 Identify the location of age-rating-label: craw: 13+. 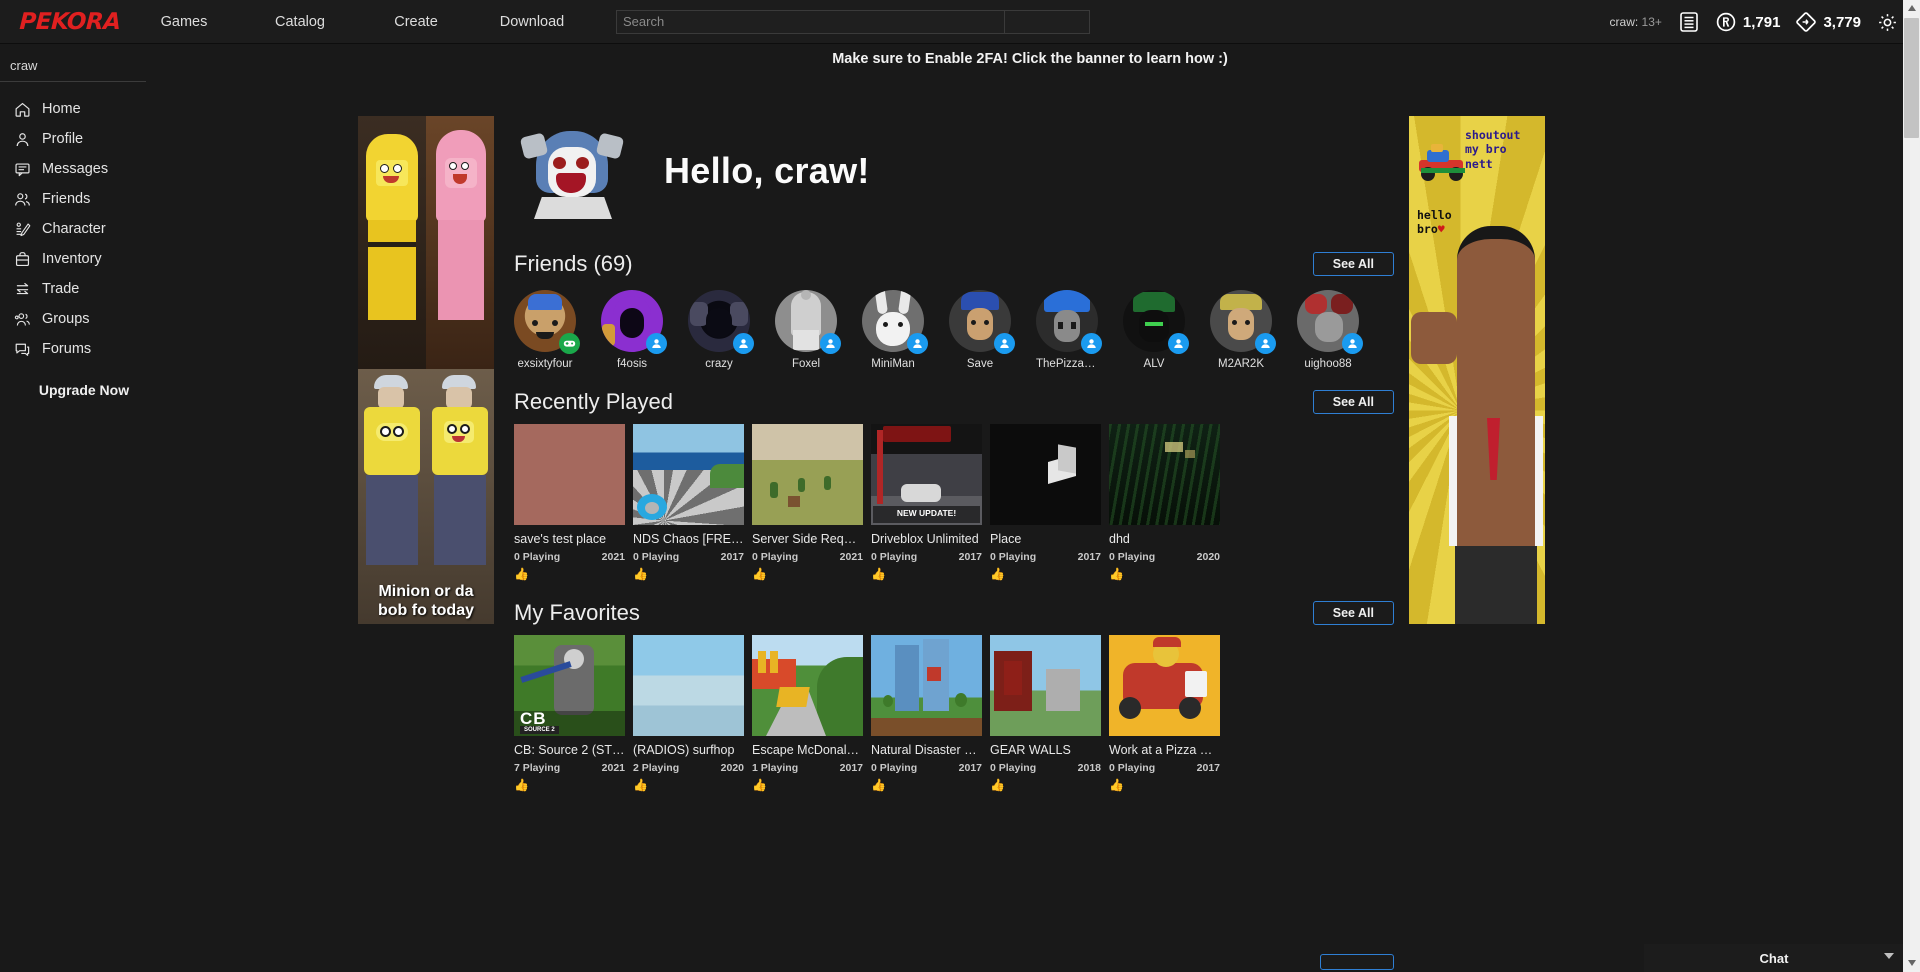
(1636, 22).